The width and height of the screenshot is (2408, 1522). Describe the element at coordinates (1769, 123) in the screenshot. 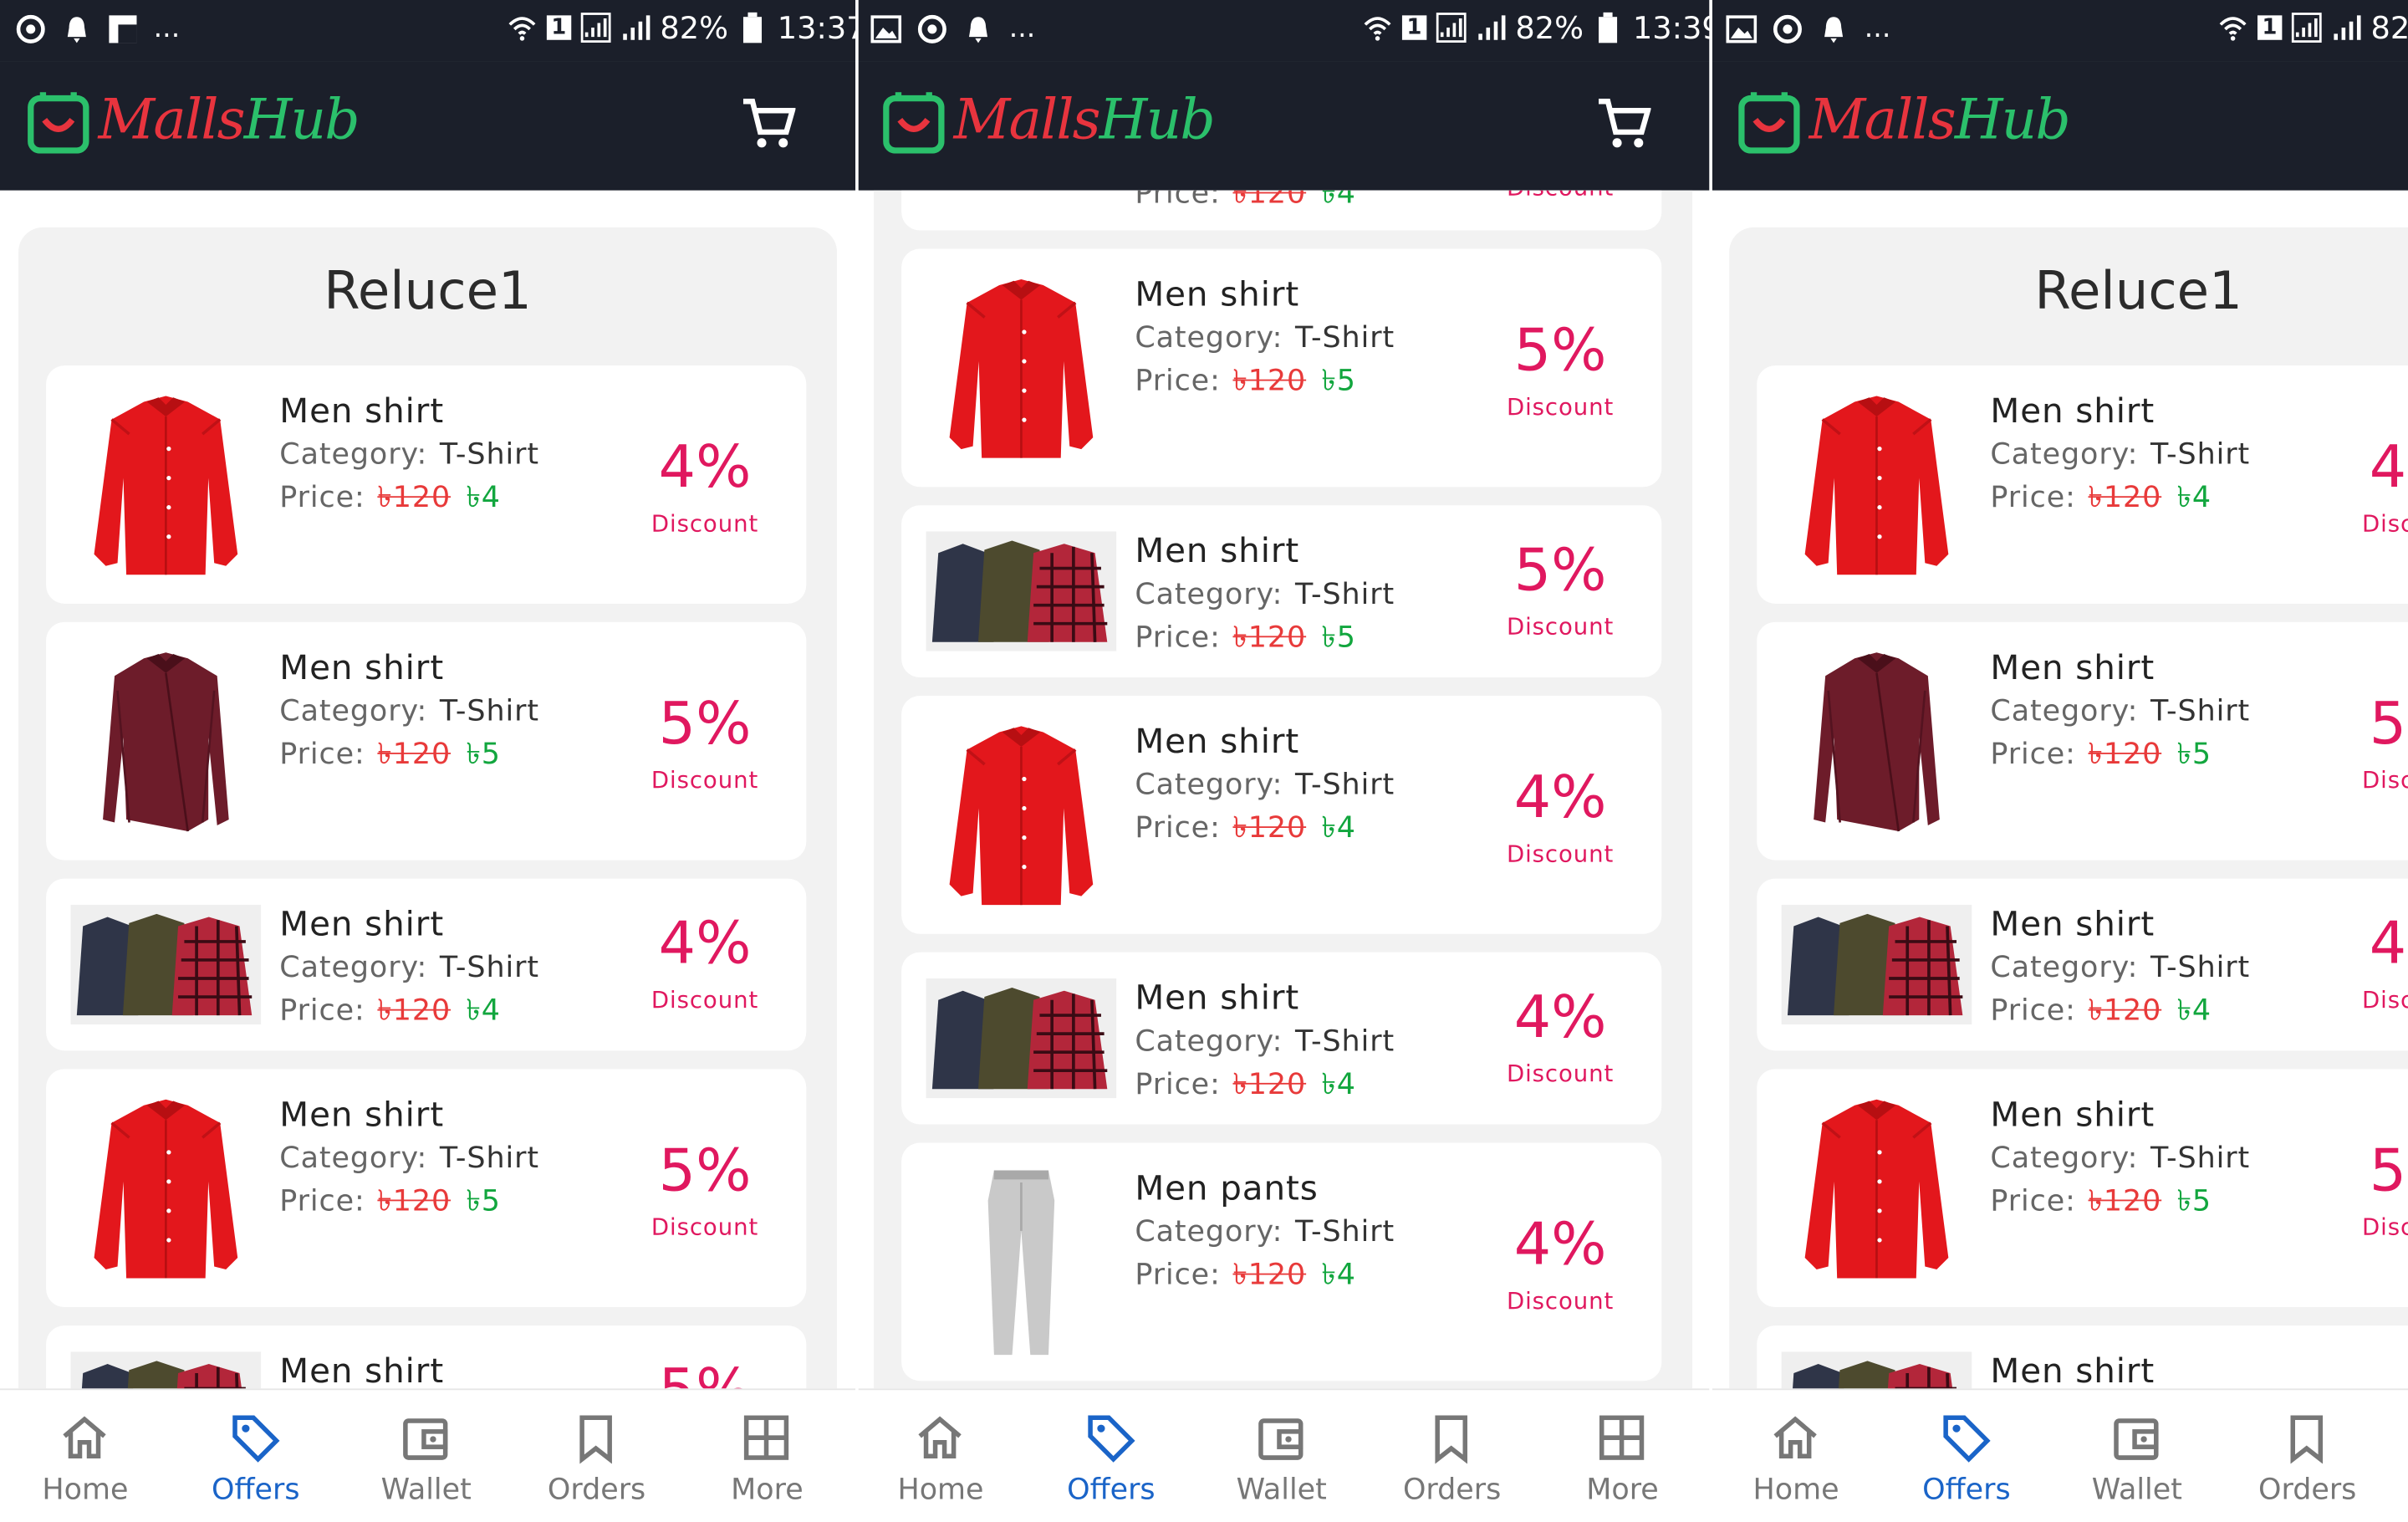

I see `shopping-bag-logo-icon` at that location.